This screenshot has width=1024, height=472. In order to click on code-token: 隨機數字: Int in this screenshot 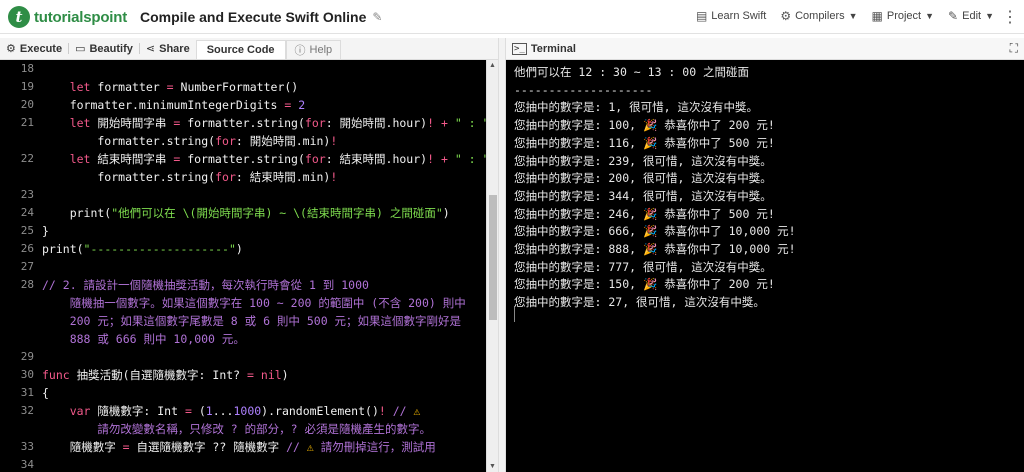, I will do `click(137, 411)`.